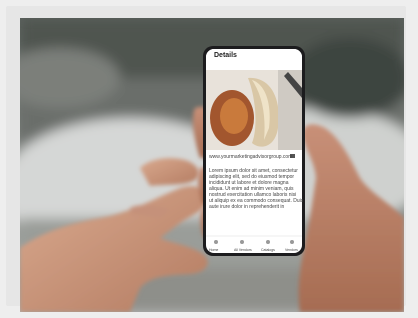 The image size is (418, 318). I want to click on paragraph-line: aute irure dolor in reprehenderit in, so click(247, 207).